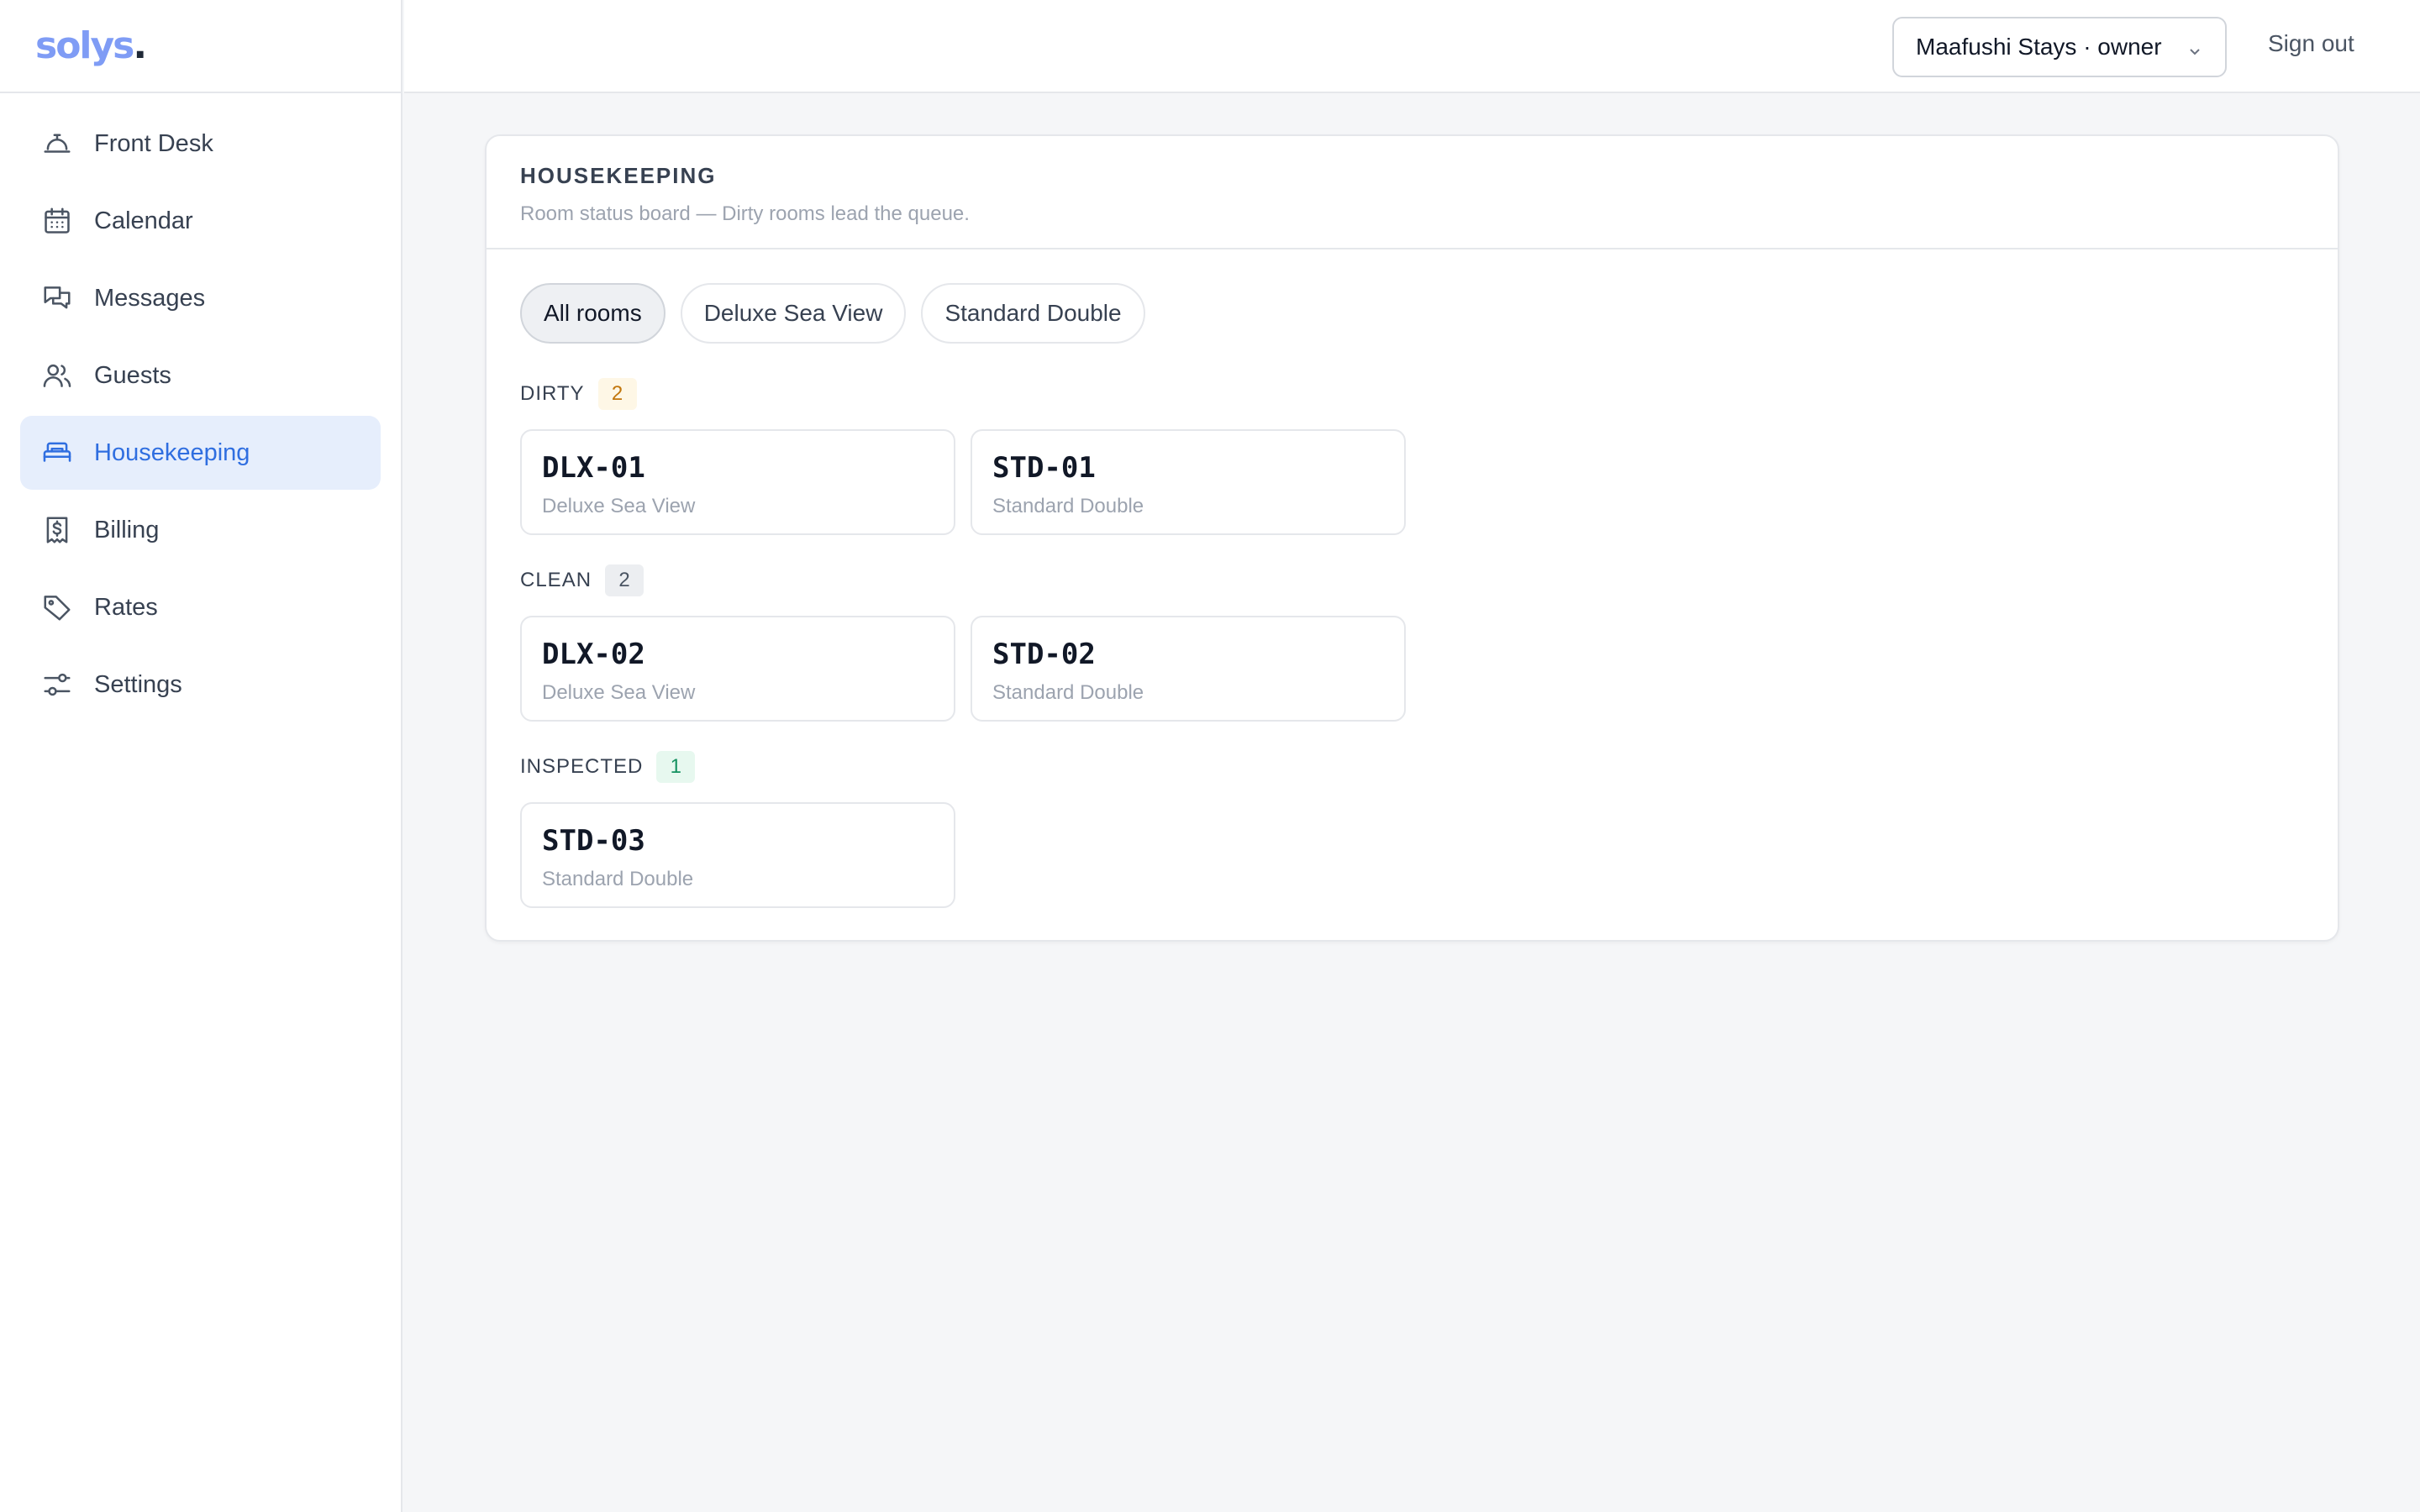  Describe the element at coordinates (737, 855) in the screenshot. I see `room-card: STD-03 Standard Double` at that location.